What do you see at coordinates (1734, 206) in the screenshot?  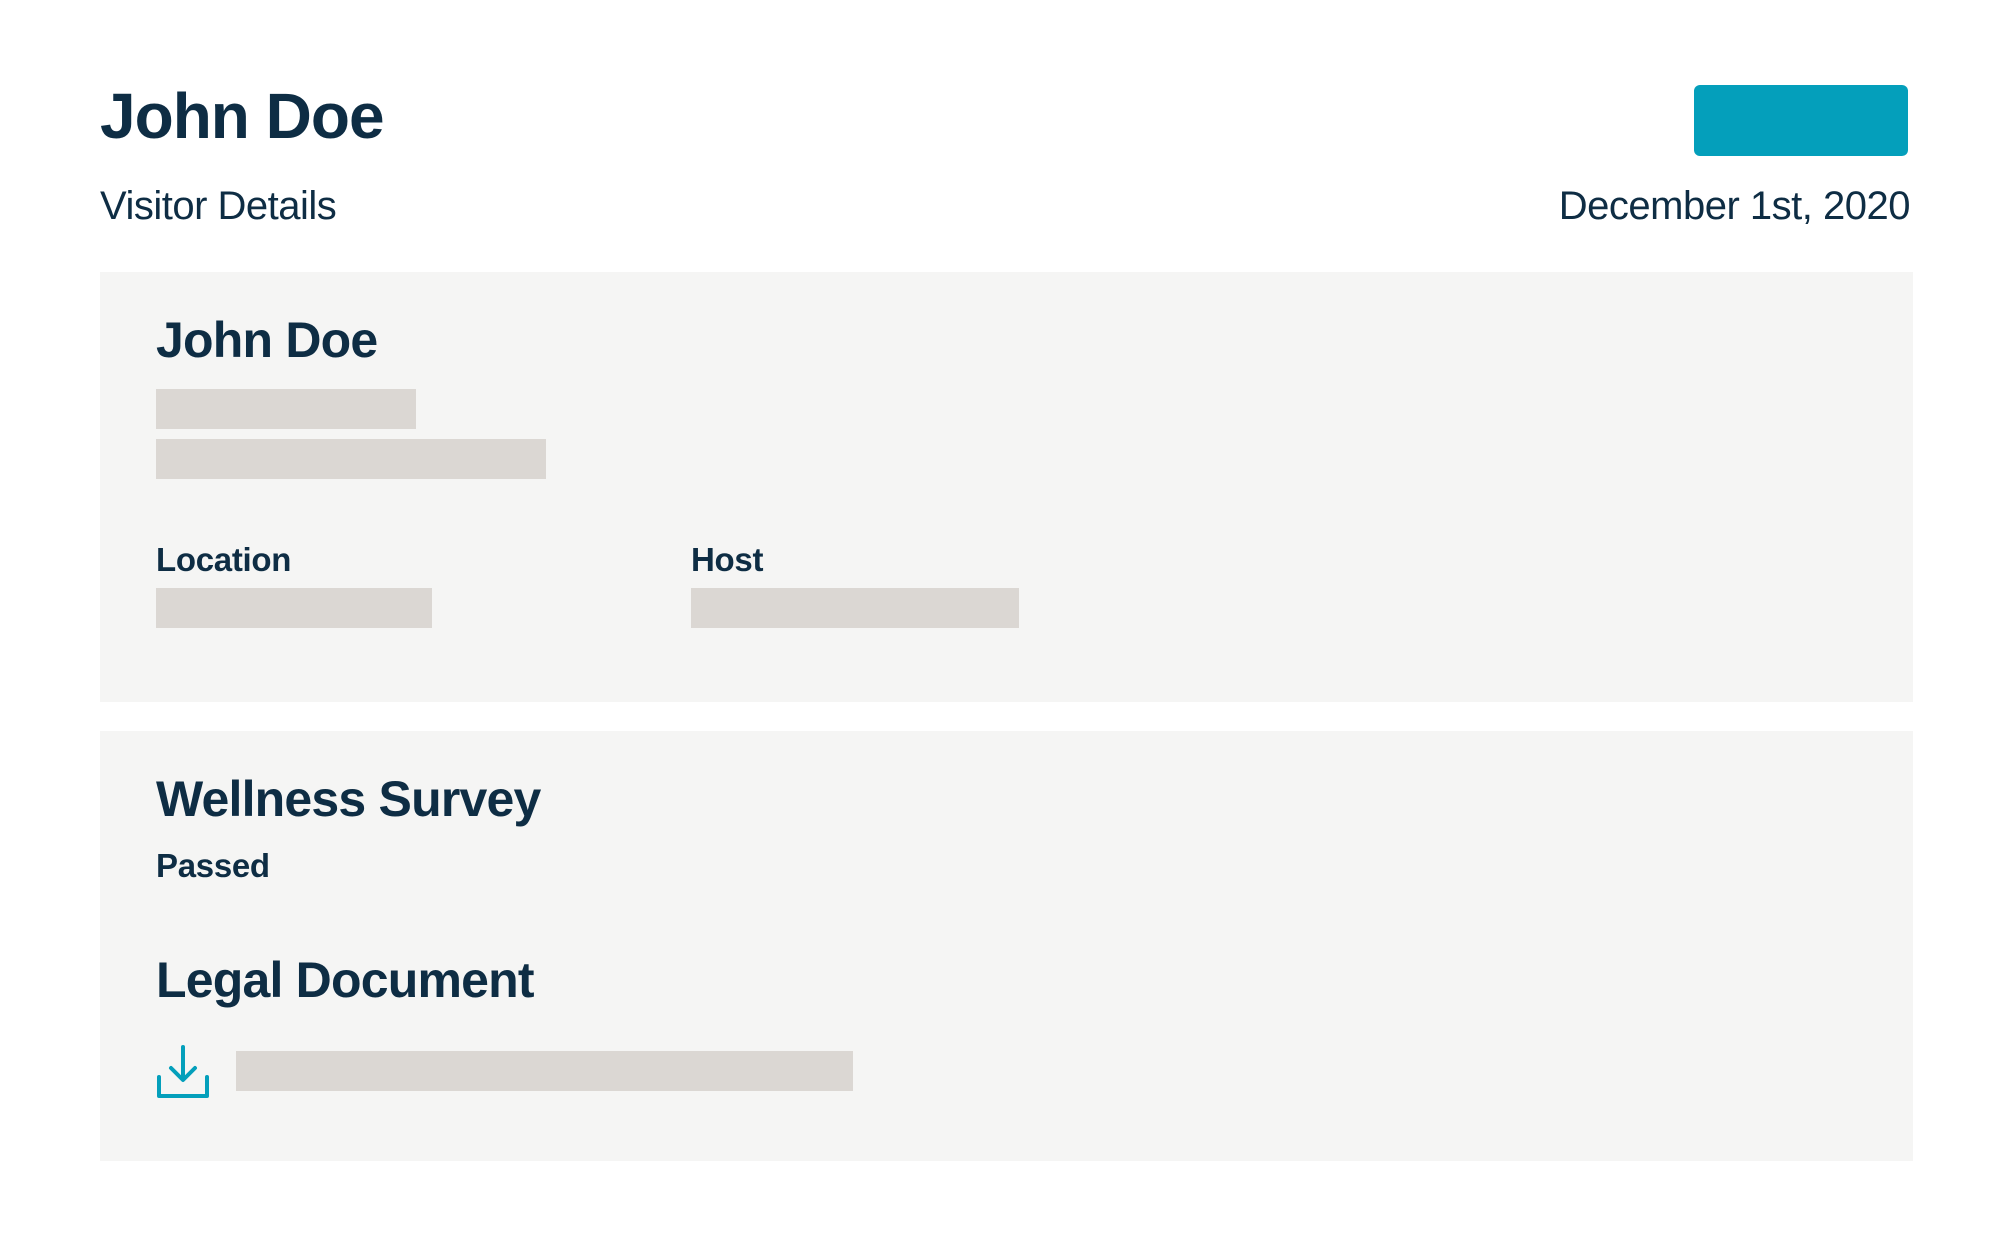 I see `visit-date: December 1st, 2020` at bounding box center [1734, 206].